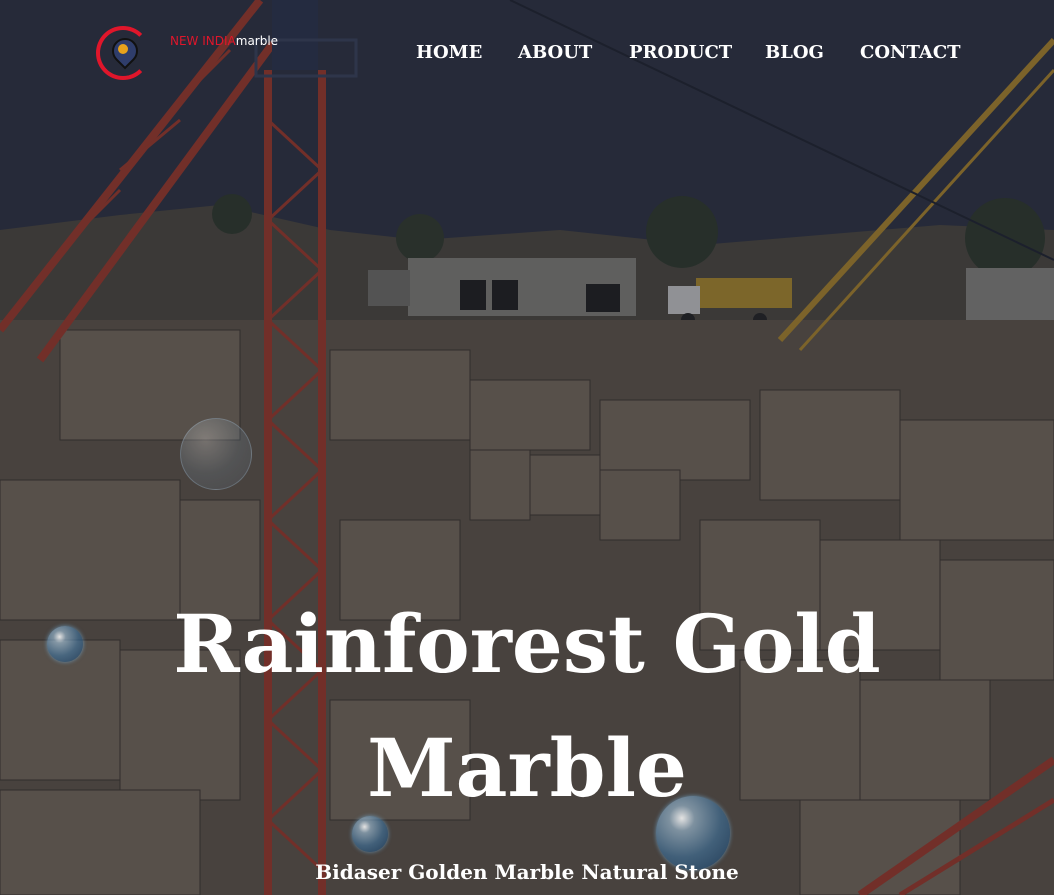 This screenshot has height=895, width=1054. I want to click on nav-blog: BLOG, so click(794, 52).